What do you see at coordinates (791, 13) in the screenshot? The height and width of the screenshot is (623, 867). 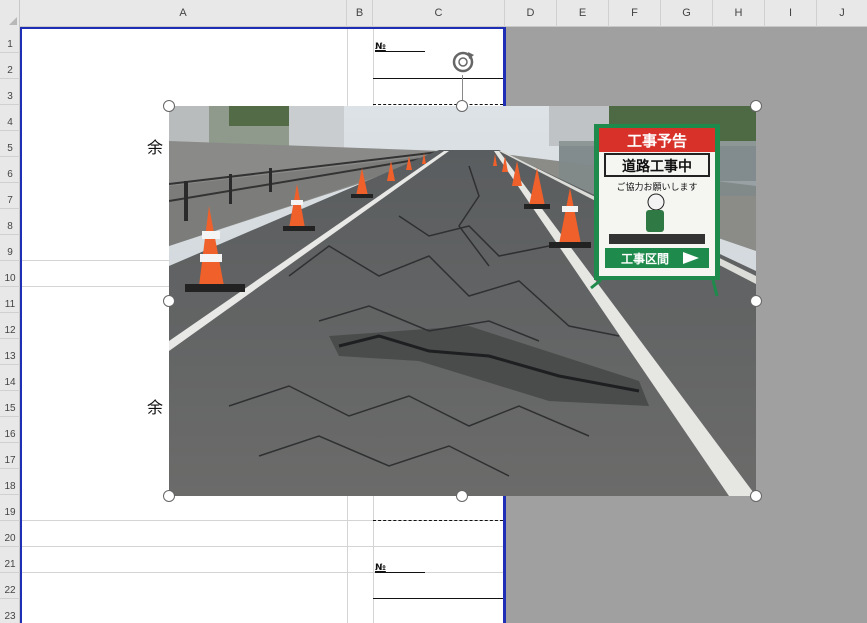 I see `column-header-i: I` at bounding box center [791, 13].